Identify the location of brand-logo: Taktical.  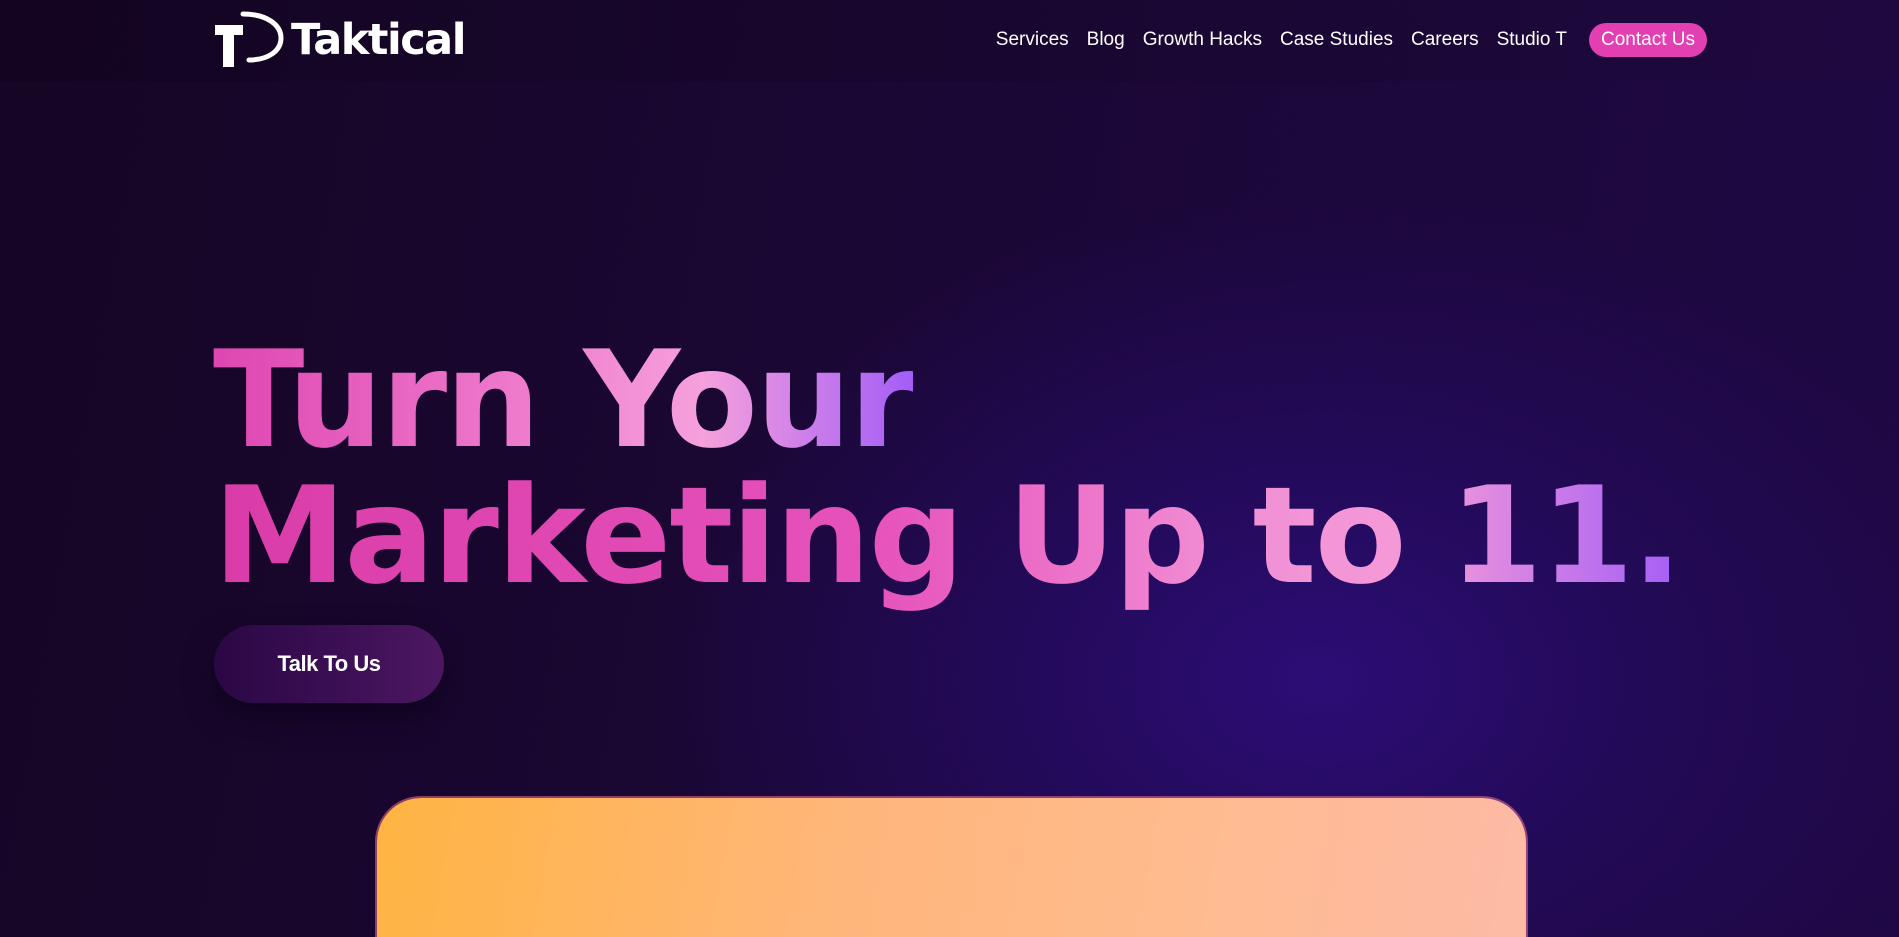
(339, 40).